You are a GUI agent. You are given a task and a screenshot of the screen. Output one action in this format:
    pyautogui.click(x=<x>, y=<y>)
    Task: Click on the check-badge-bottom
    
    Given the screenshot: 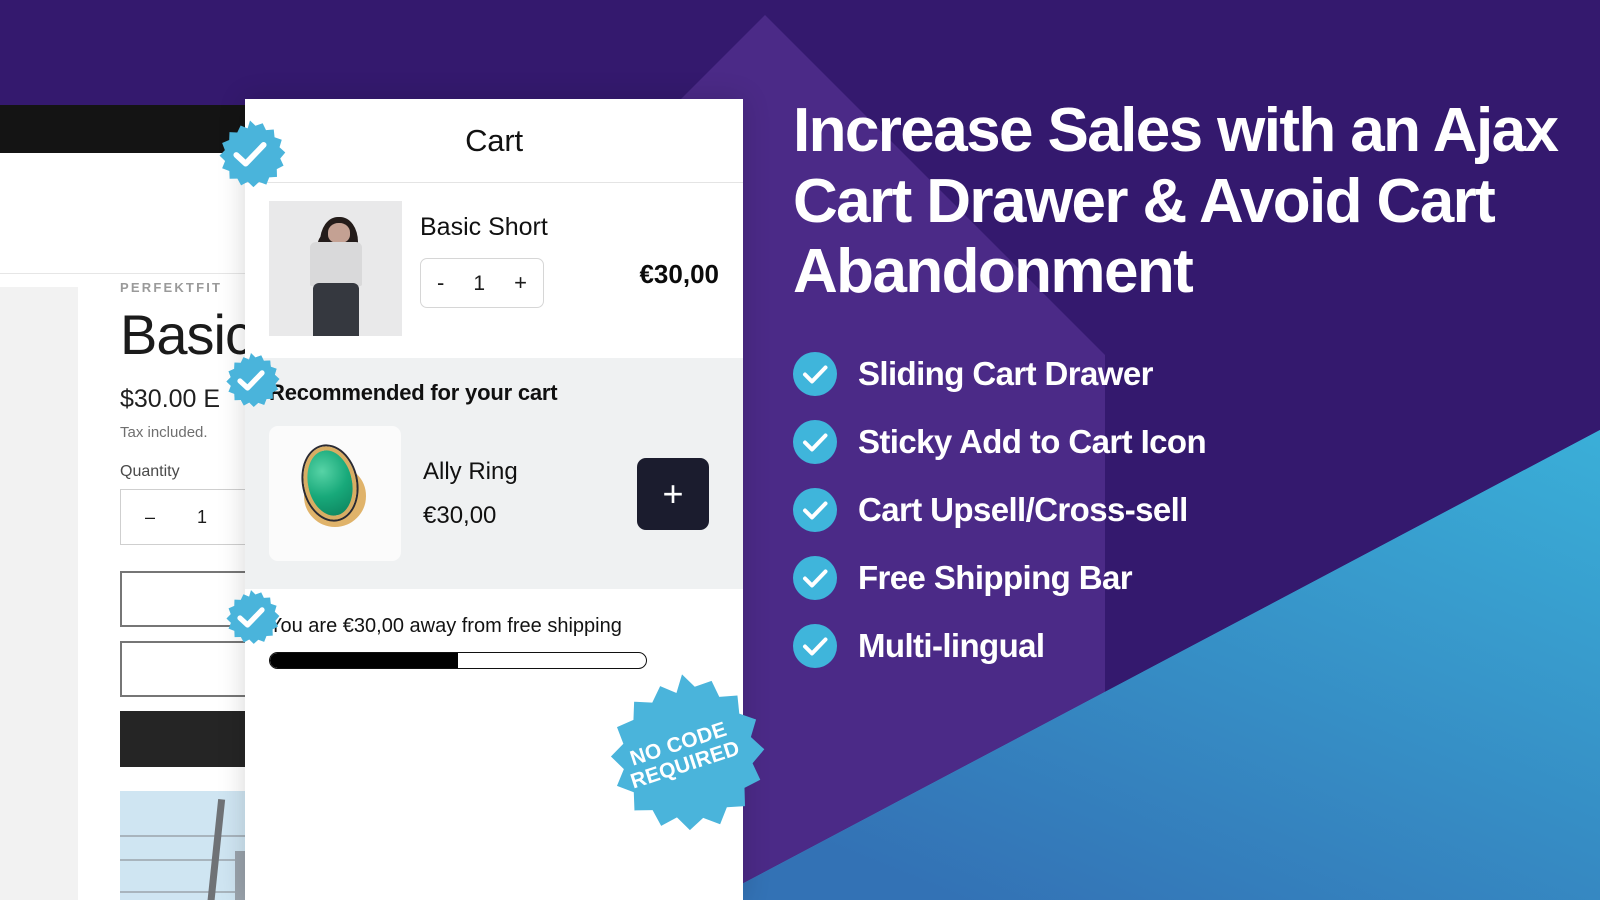 What is the action you would take?
    pyautogui.click(x=251, y=618)
    